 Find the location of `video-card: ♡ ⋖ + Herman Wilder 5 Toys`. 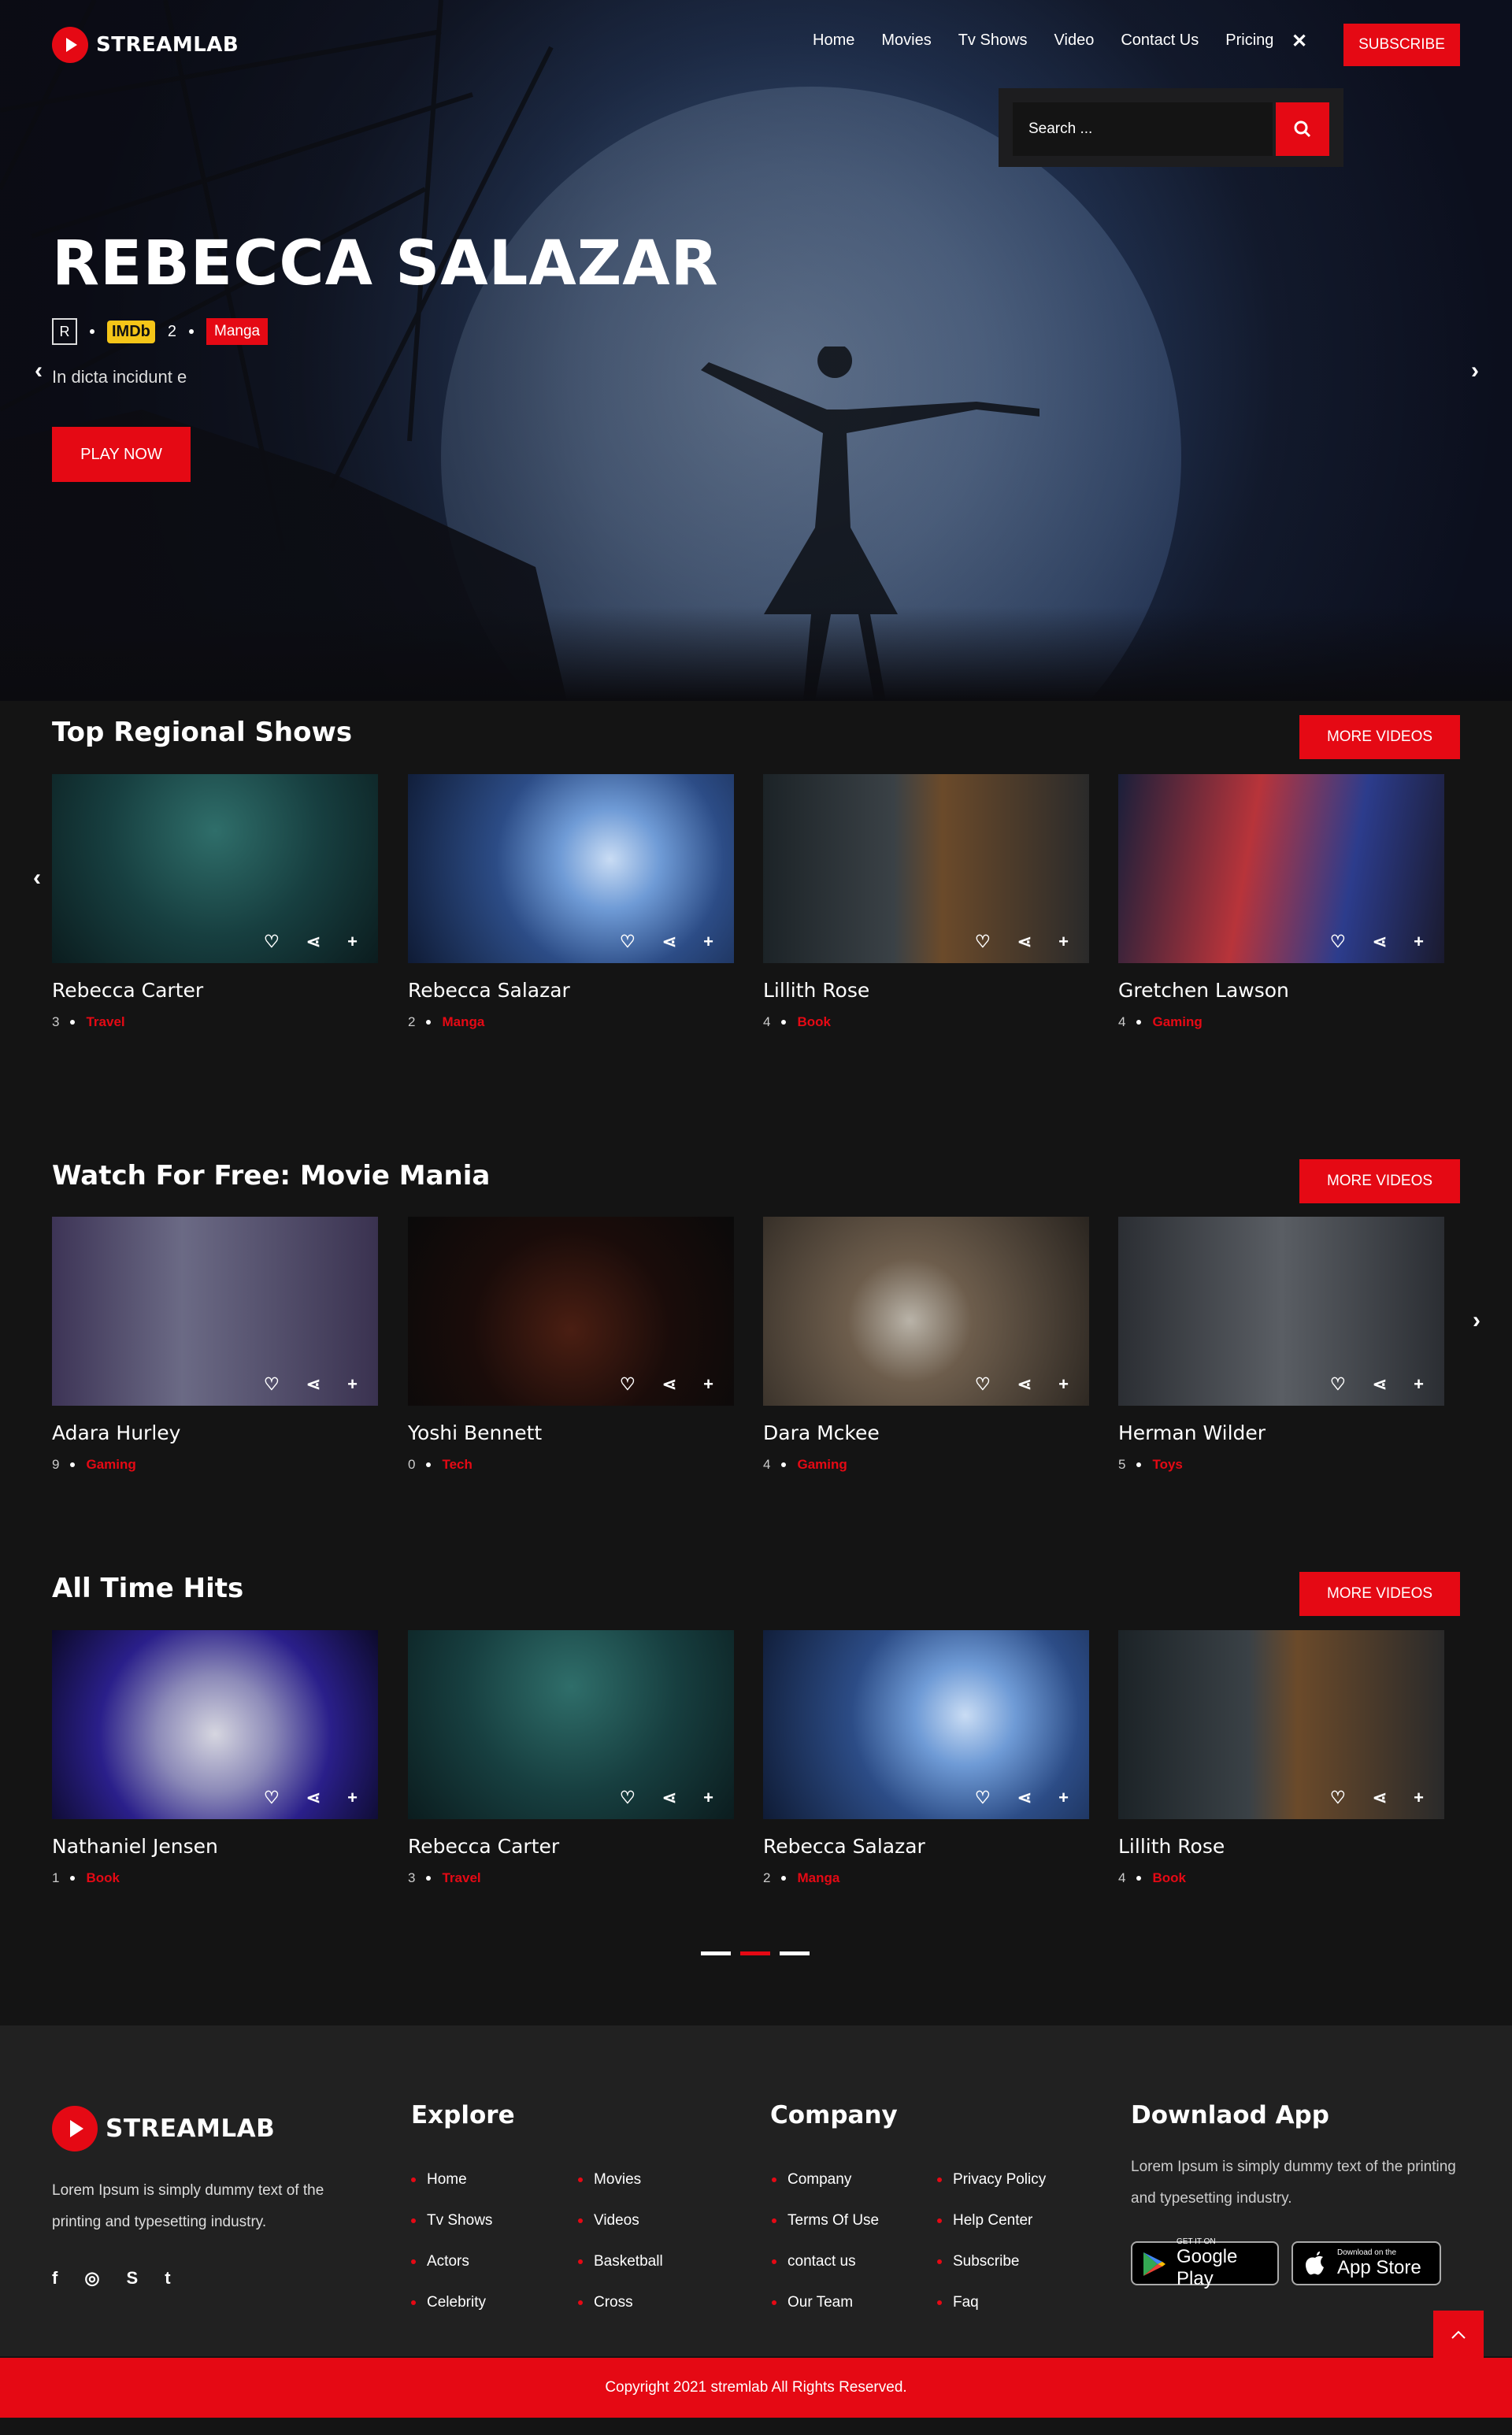

video-card: ♡ ⋖ + Herman Wilder 5 Toys is located at coordinates (1281, 1345).